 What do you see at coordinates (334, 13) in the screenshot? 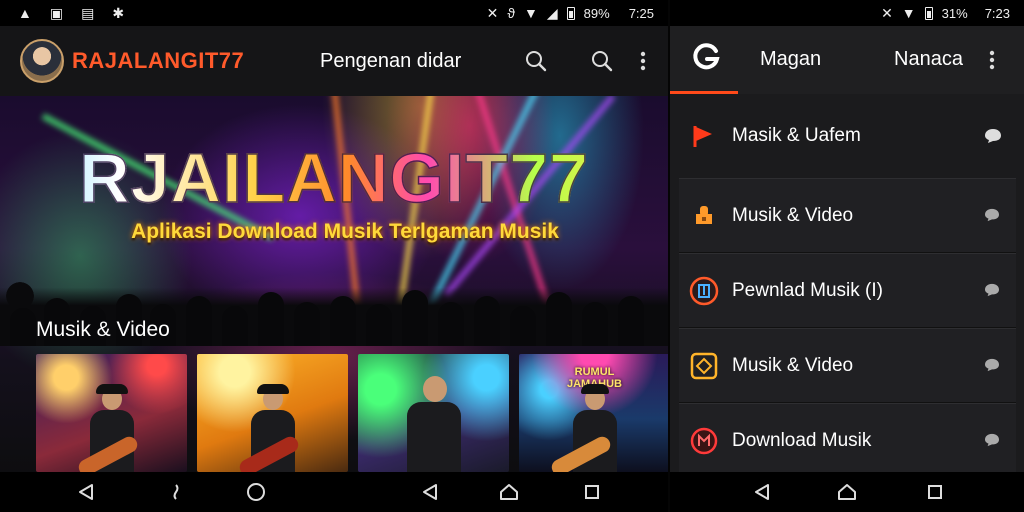
I see `status-bar: ▲ ▣ ▤ ✱ ✕ ϑ ▼ ◢ 89% 7:25` at bounding box center [334, 13].